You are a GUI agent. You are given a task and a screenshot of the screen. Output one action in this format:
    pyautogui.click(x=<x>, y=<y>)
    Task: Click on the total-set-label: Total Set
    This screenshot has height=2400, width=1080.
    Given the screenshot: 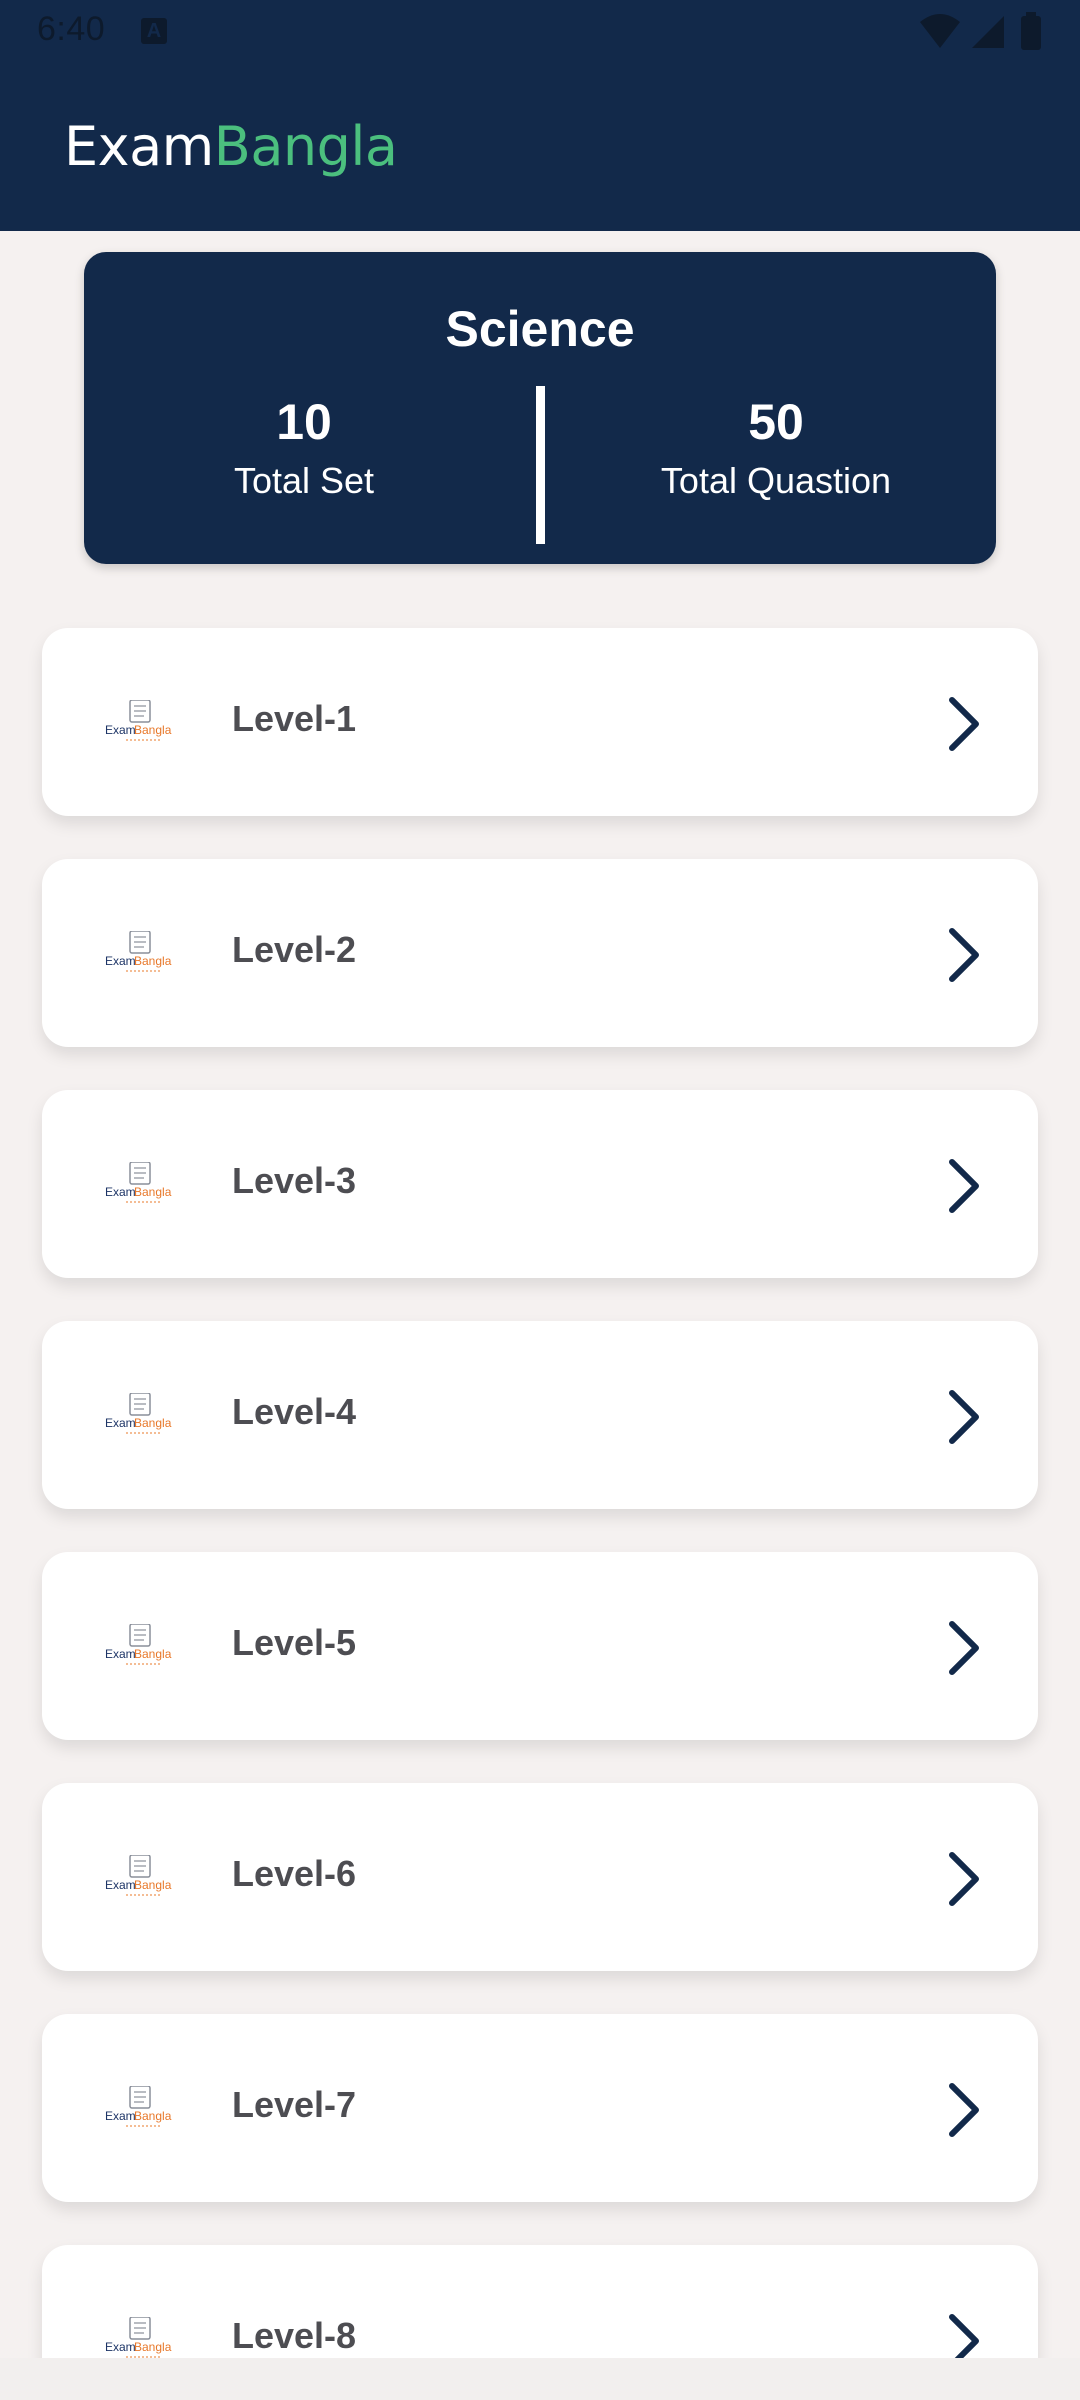 What is the action you would take?
    pyautogui.click(x=304, y=480)
    